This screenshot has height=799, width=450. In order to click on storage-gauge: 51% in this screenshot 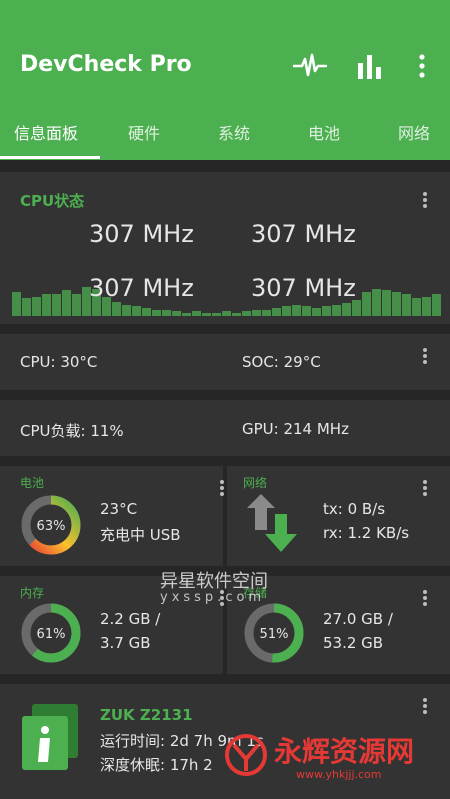, I will do `click(274, 633)`.